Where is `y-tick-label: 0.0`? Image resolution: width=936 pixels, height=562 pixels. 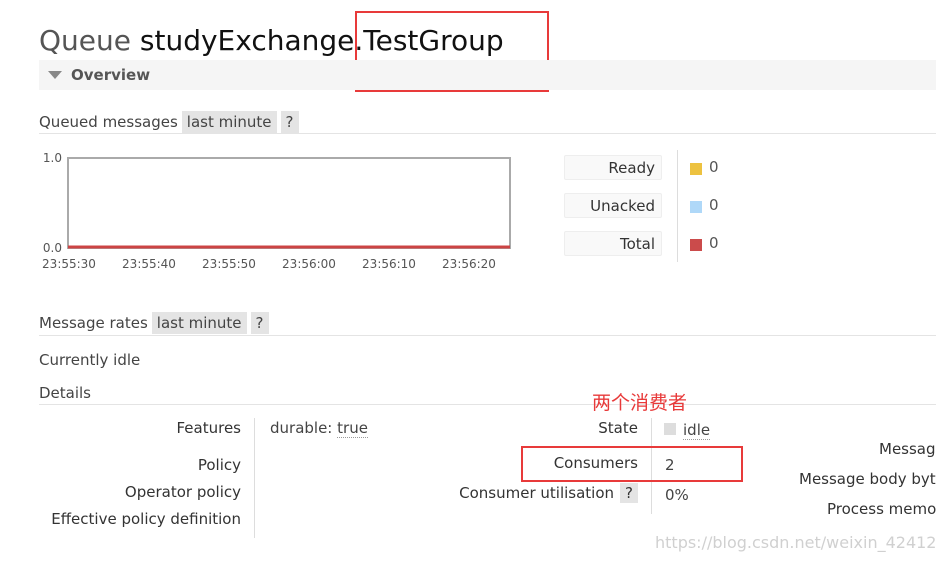 y-tick-label: 0.0 is located at coordinates (52, 248).